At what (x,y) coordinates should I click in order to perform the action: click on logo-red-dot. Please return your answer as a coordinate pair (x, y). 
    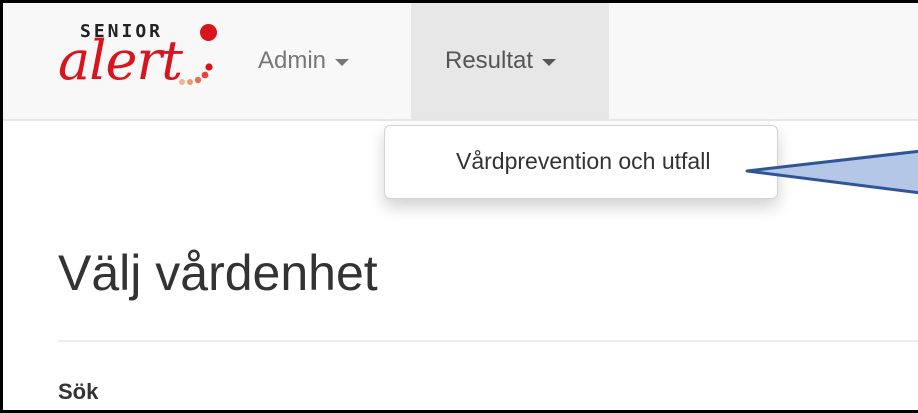
    Looking at the image, I should click on (208, 32).